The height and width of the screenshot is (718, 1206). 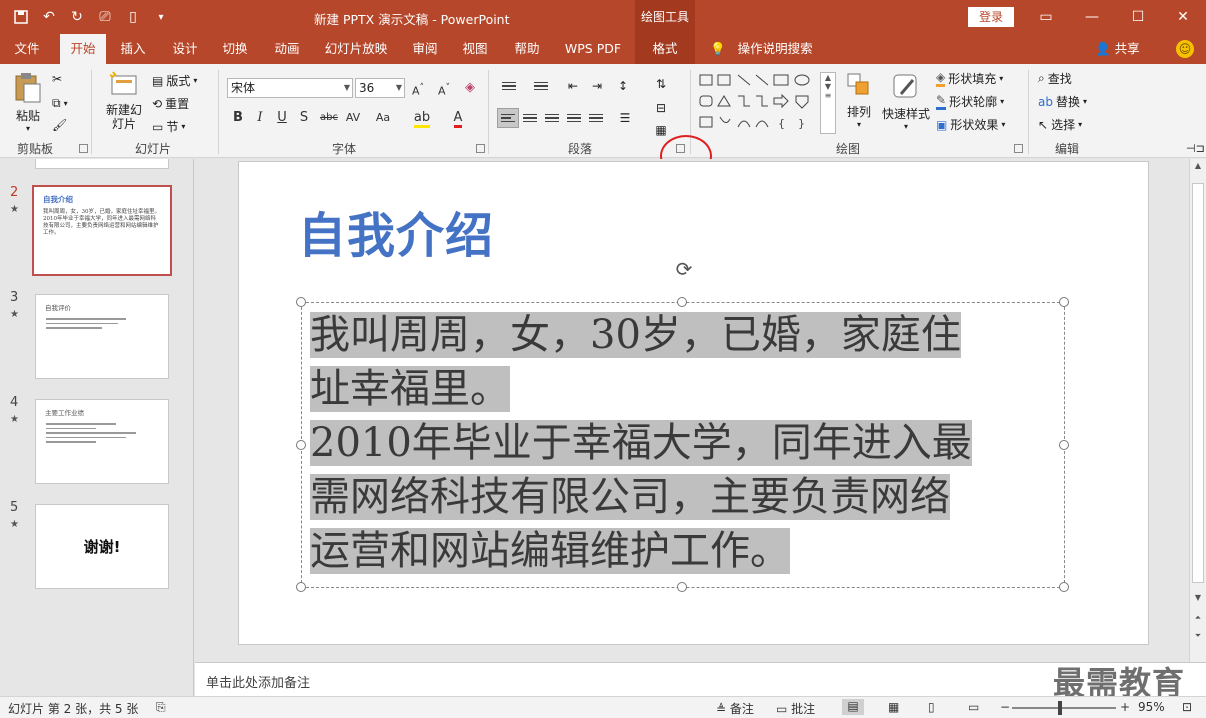 What do you see at coordinates (290, 88) in the screenshot?
I see `font-name-select: 宋体 ▼` at bounding box center [290, 88].